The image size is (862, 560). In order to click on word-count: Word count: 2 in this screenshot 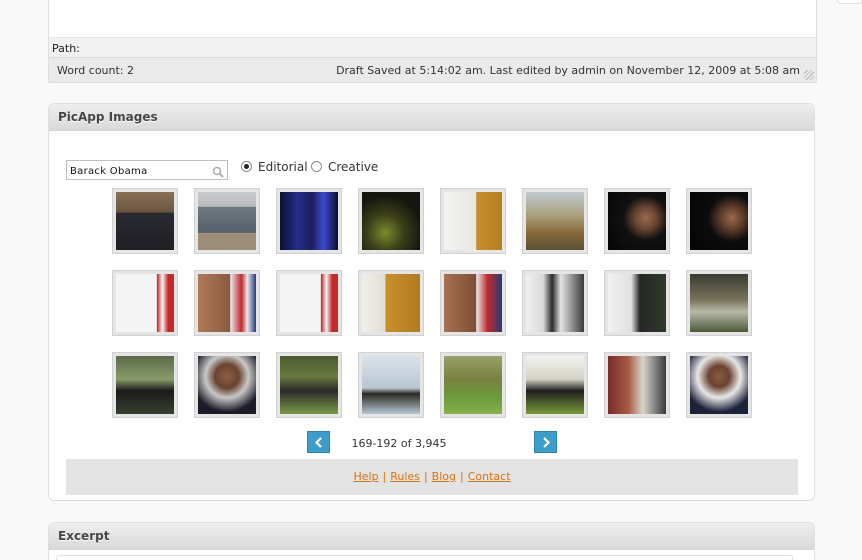, I will do `click(96, 70)`.